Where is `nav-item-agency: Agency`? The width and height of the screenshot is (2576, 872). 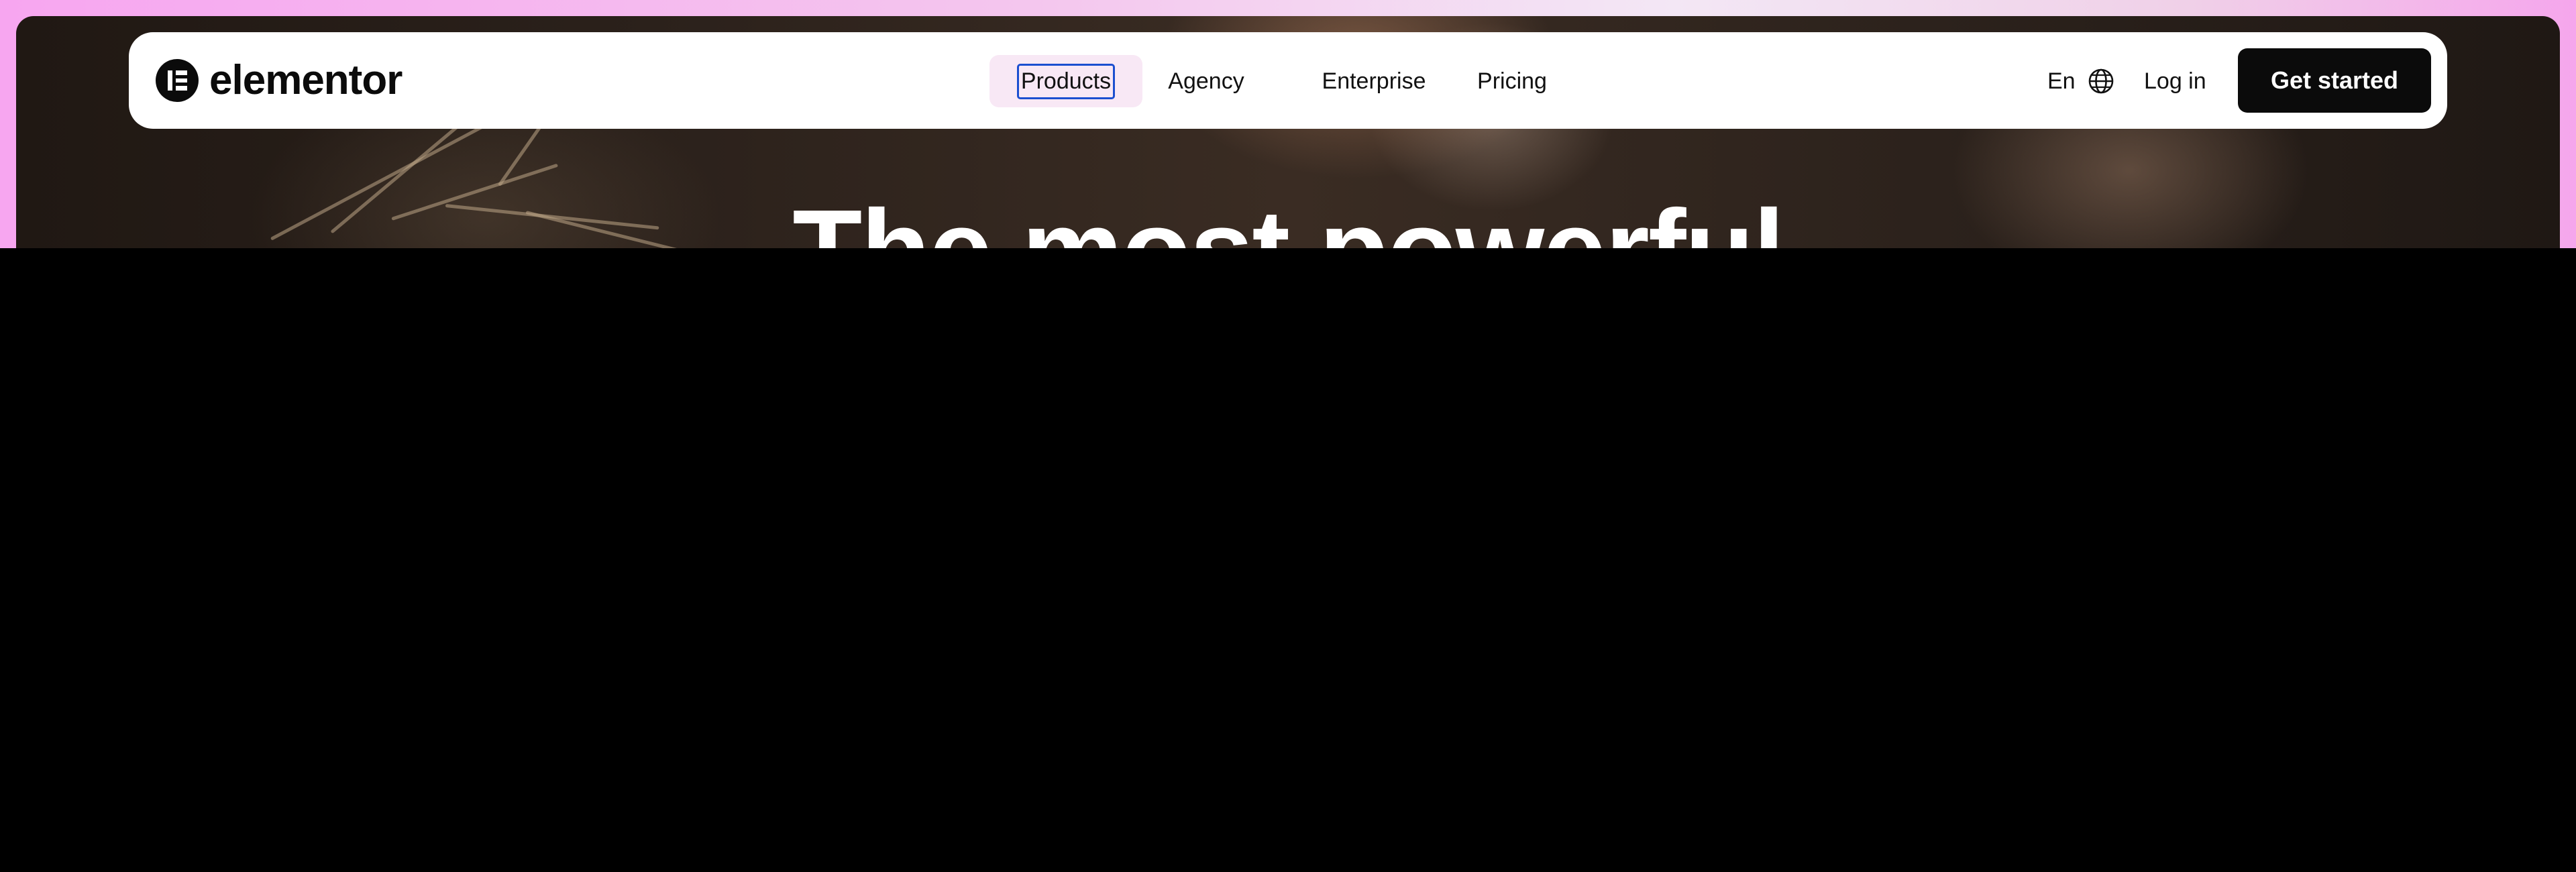 nav-item-agency: Agency is located at coordinates (1206, 81).